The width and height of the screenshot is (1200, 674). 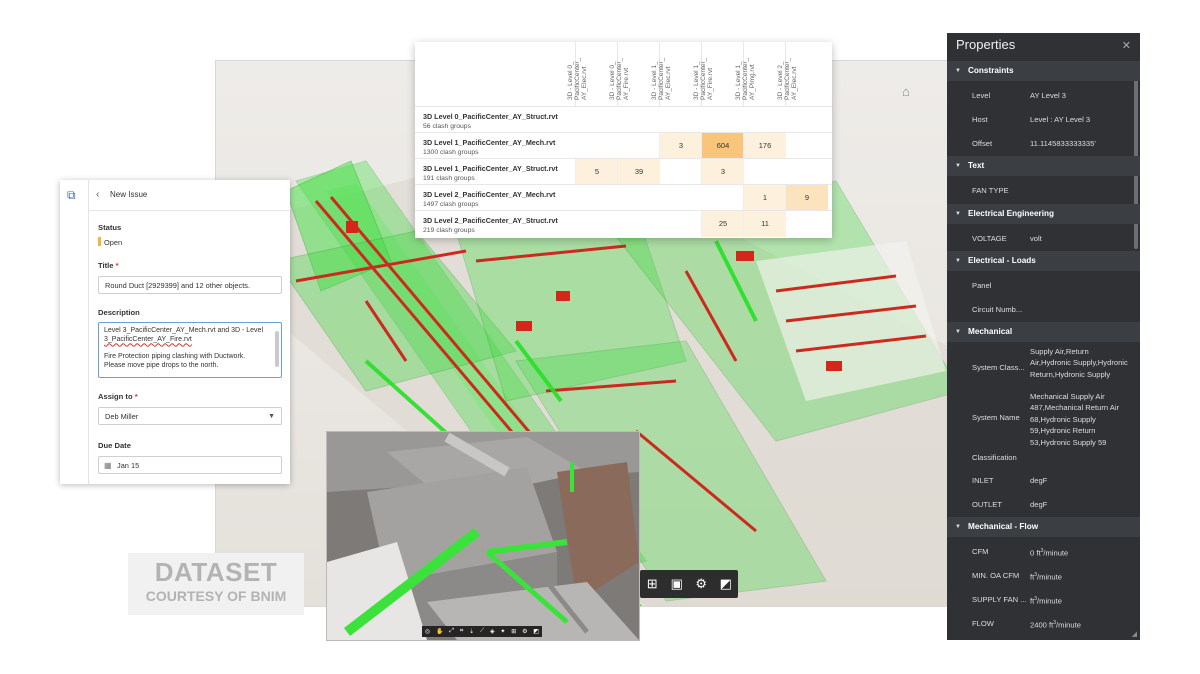 I want to click on prop-key: FAN TYPE, so click(x=990, y=190).